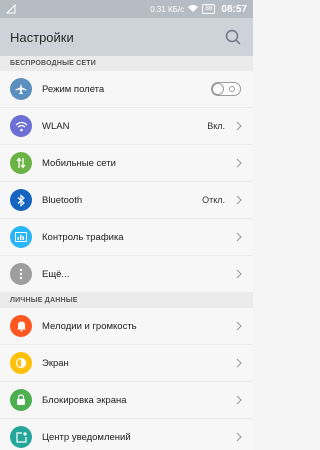 The image size is (320, 450). I want to click on bell-icon, so click(21, 326).